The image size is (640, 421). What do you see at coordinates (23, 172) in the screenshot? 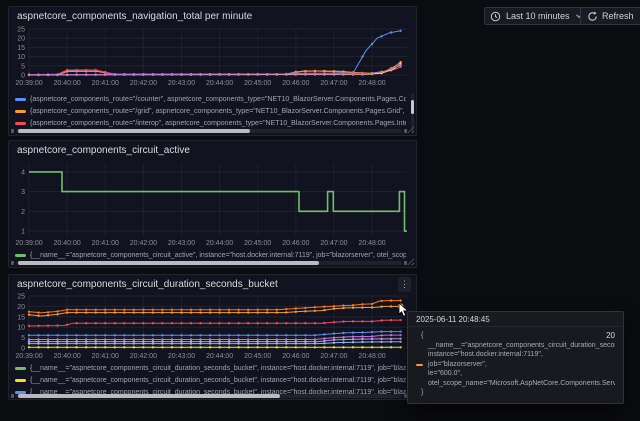
I see `svg-text: 4` at bounding box center [23, 172].